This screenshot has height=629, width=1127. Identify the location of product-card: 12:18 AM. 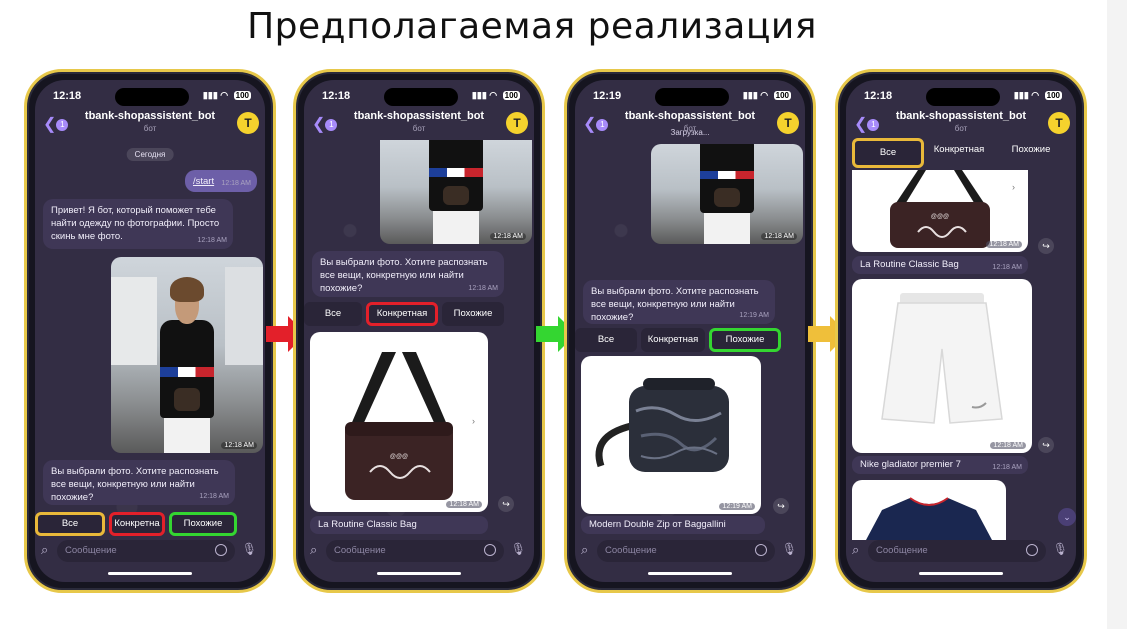
(942, 366).